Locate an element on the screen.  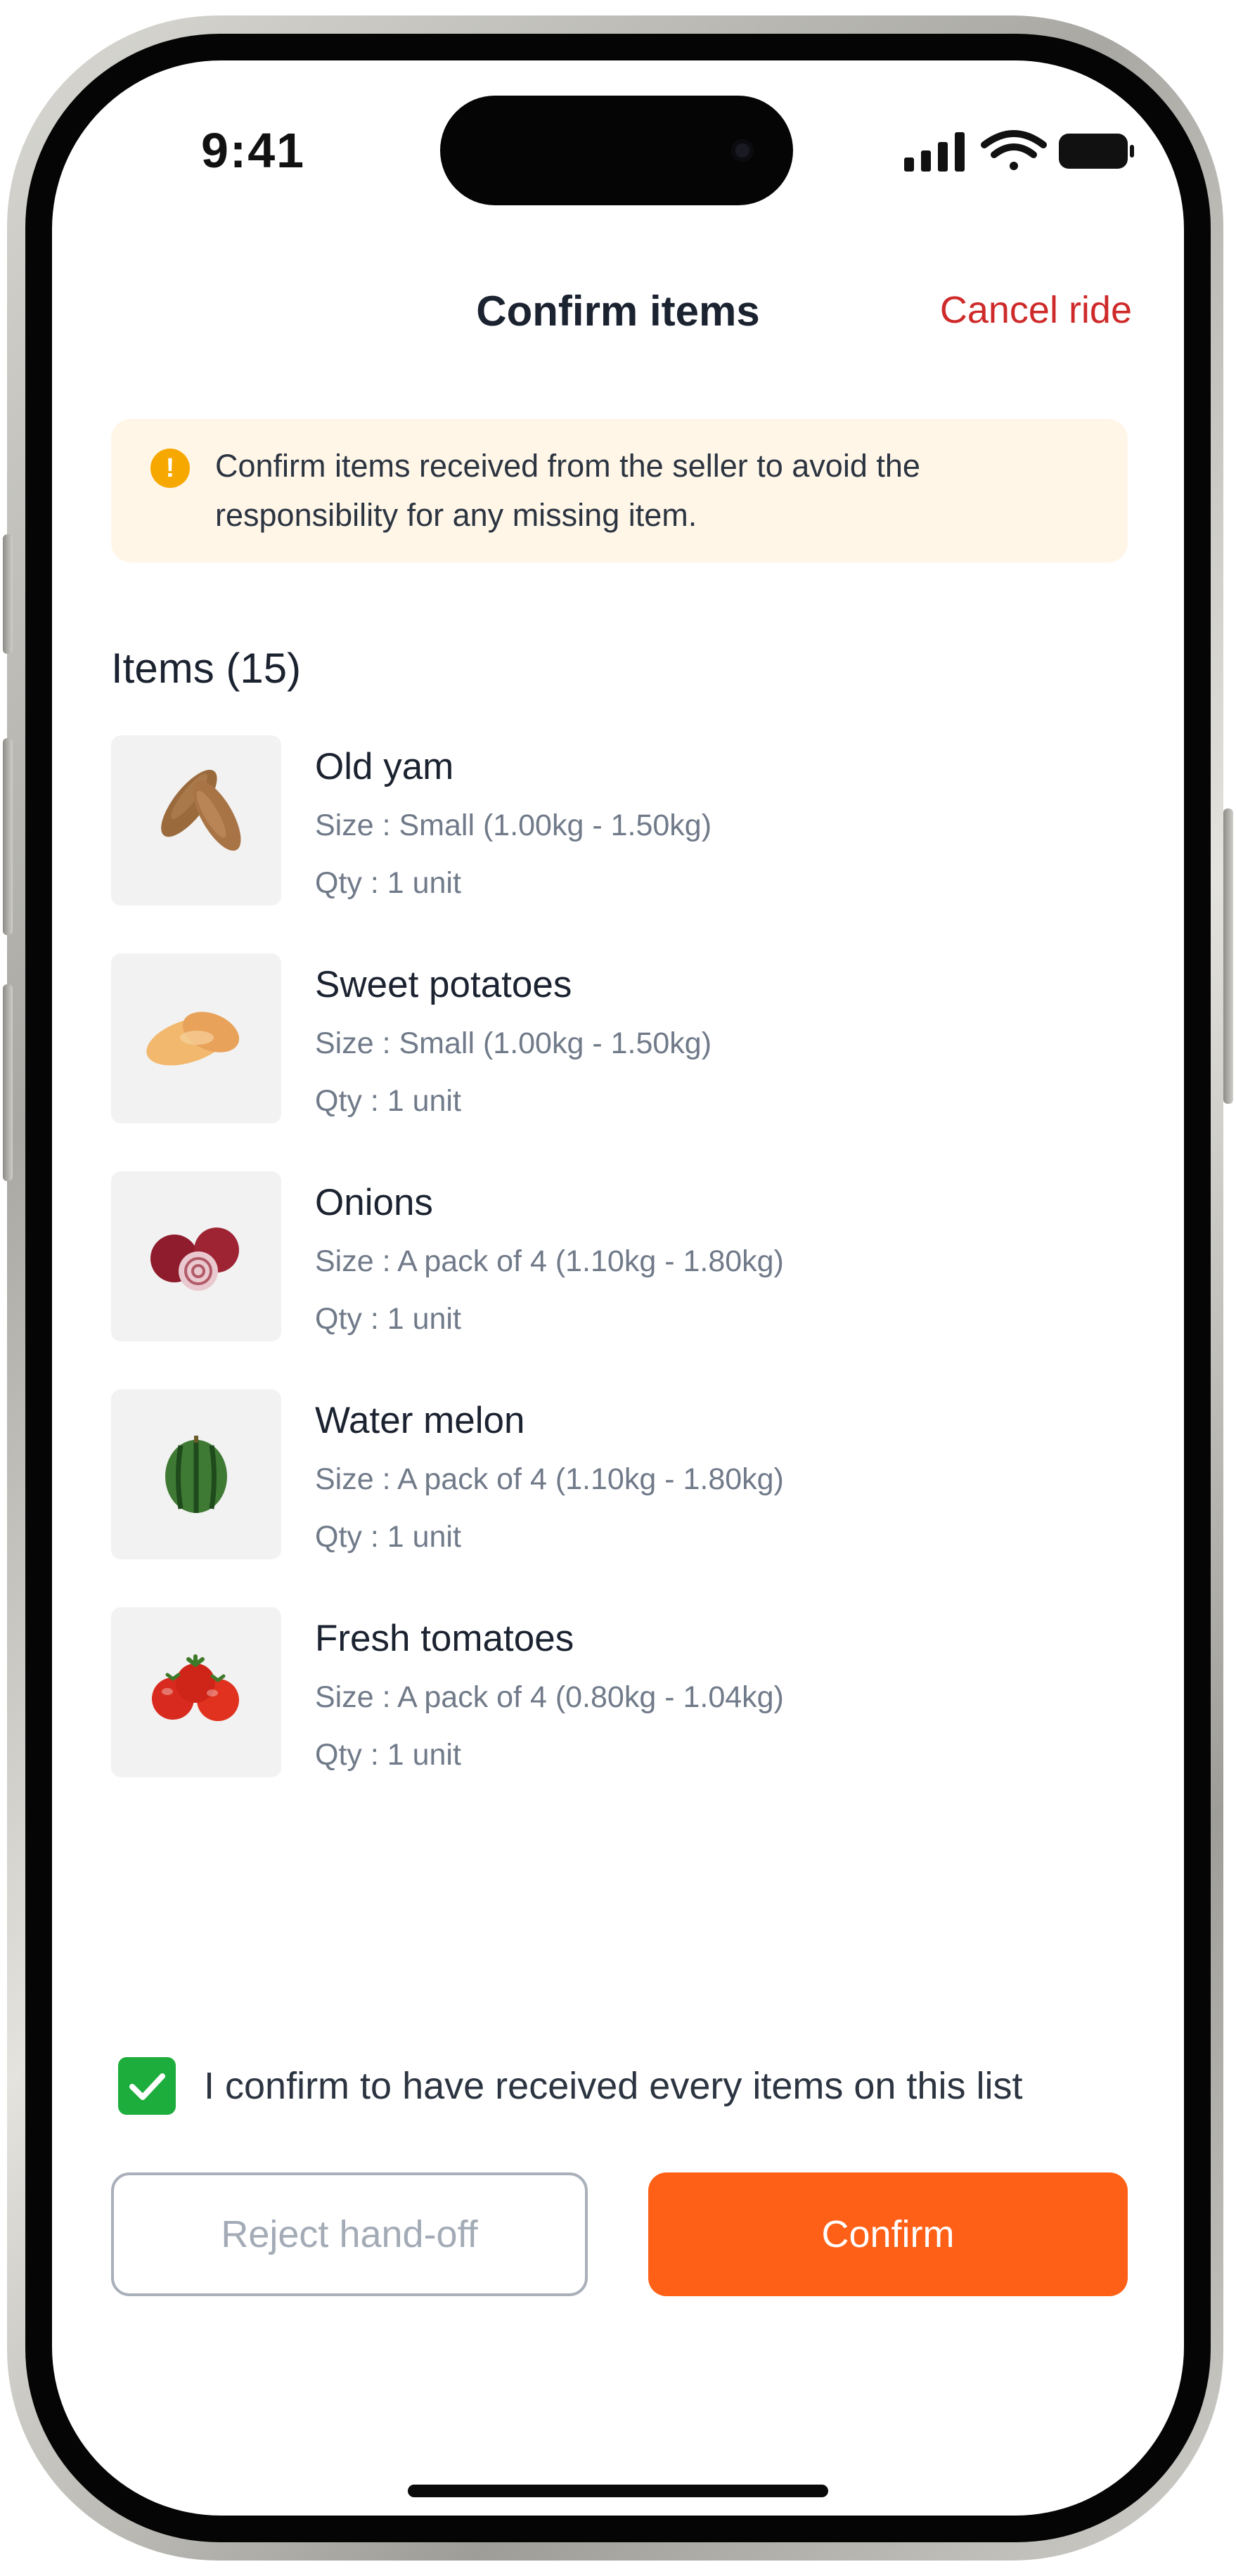
battery-icon is located at coordinates (1097, 151).